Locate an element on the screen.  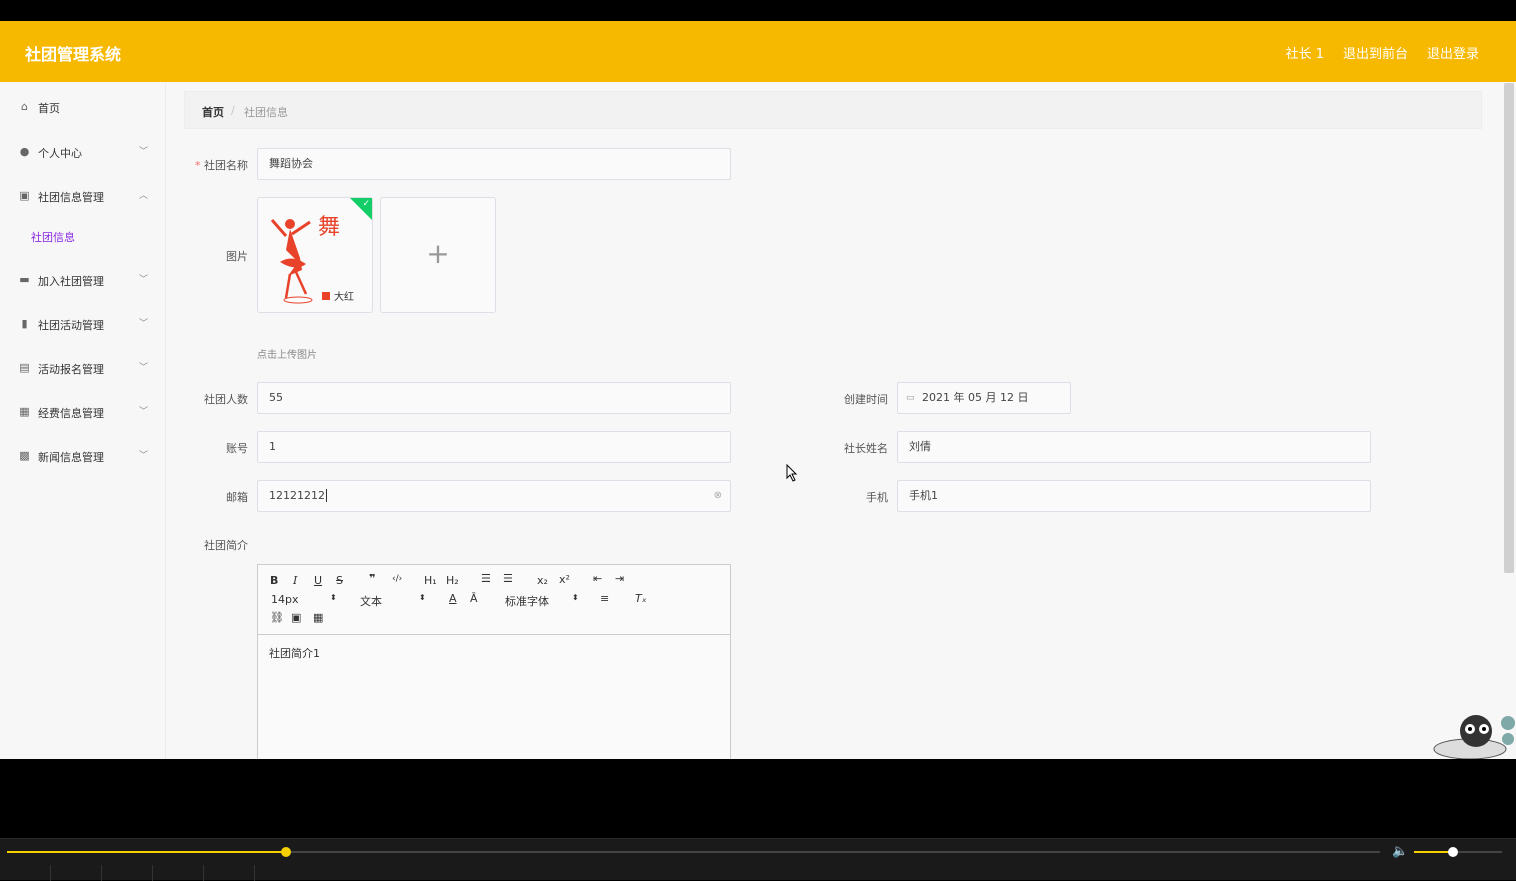
sidebar-item-label: 活动报名管理 is located at coordinates (71, 369).